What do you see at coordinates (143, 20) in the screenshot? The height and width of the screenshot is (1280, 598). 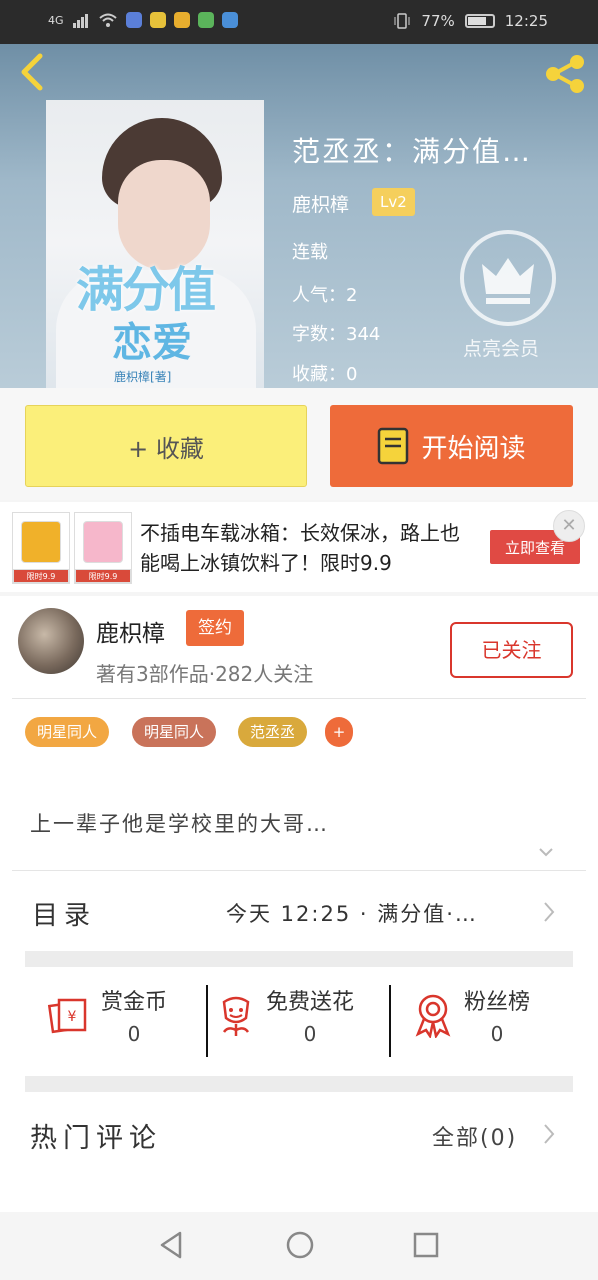 I see `status-left: 4G` at bounding box center [143, 20].